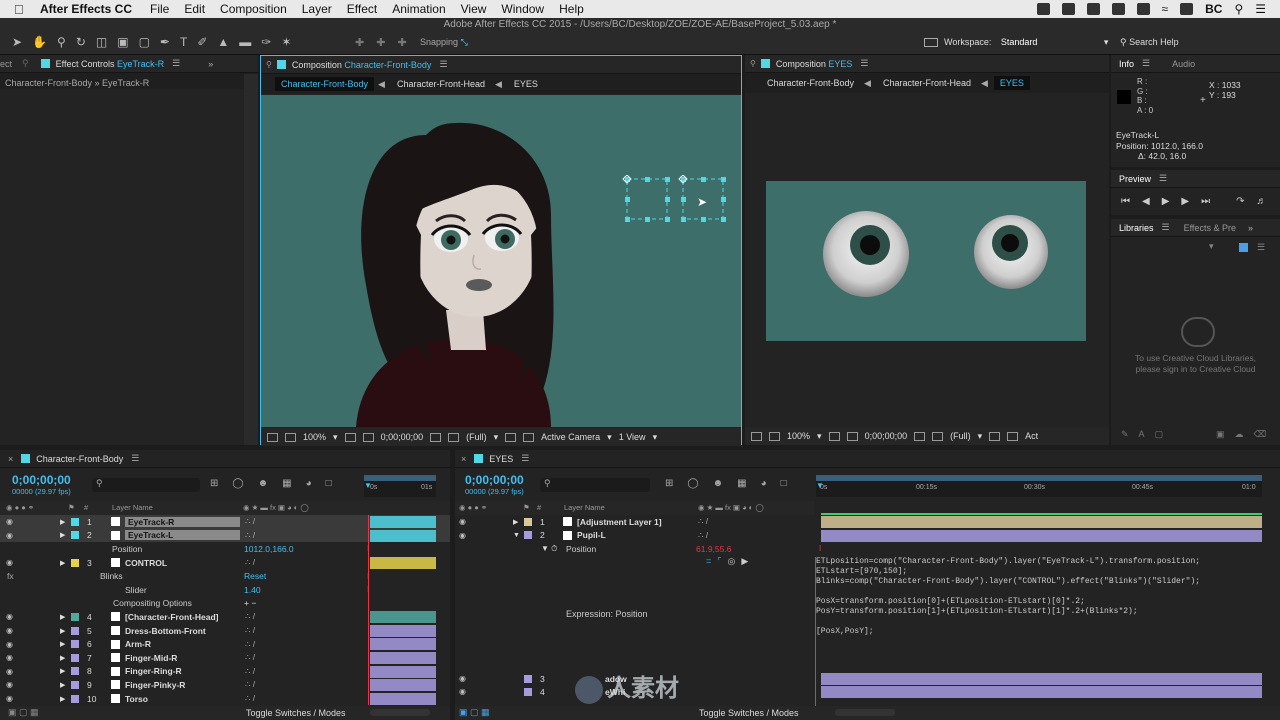 The height and width of the screenshot is (720, 1280). I want to click on tab-libraries: Libraries, so click(1136, 228).